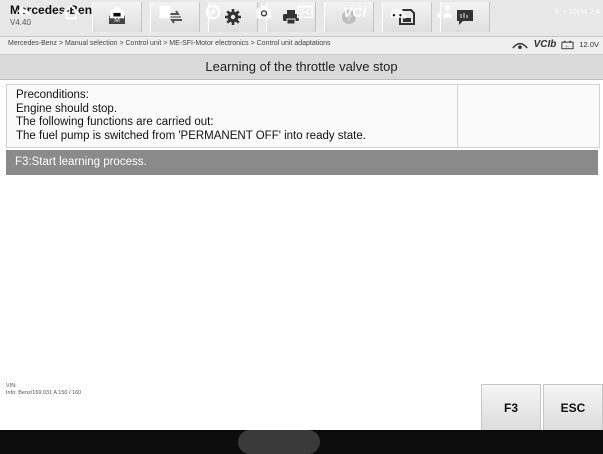  I want to click on car-home-icon, so click(117, 12).